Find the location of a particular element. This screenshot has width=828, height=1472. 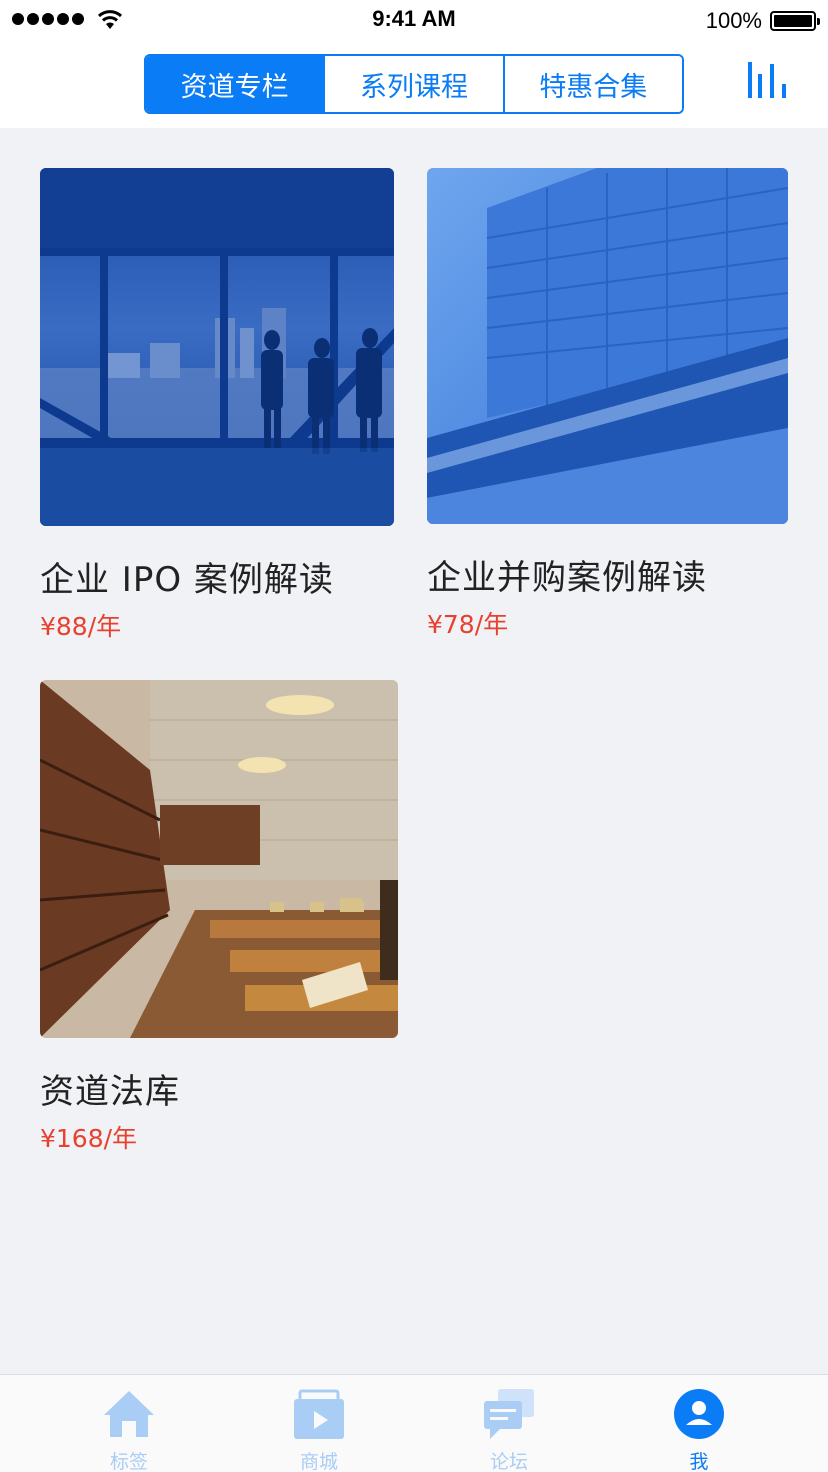

battery-percent: 100% is located at coordinates (733, 20).